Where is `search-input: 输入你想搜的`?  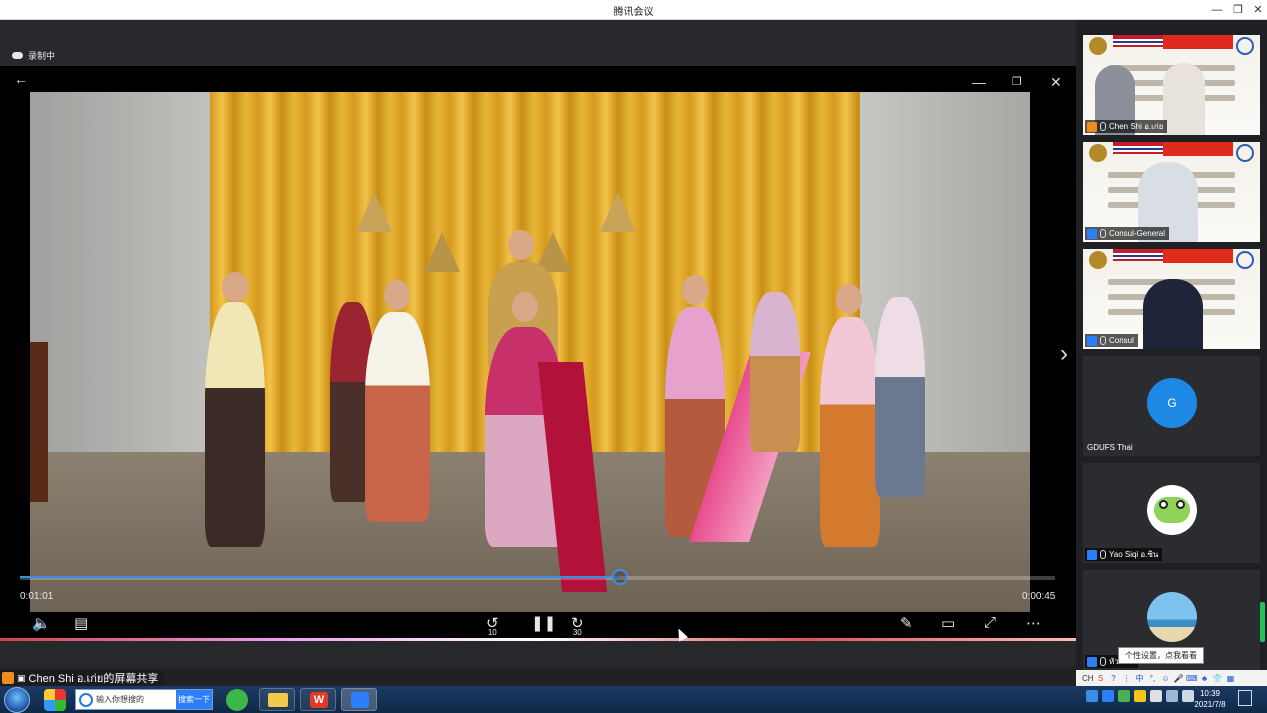
search-input: 输入你想搜的 is located at coordinates (136, 699).